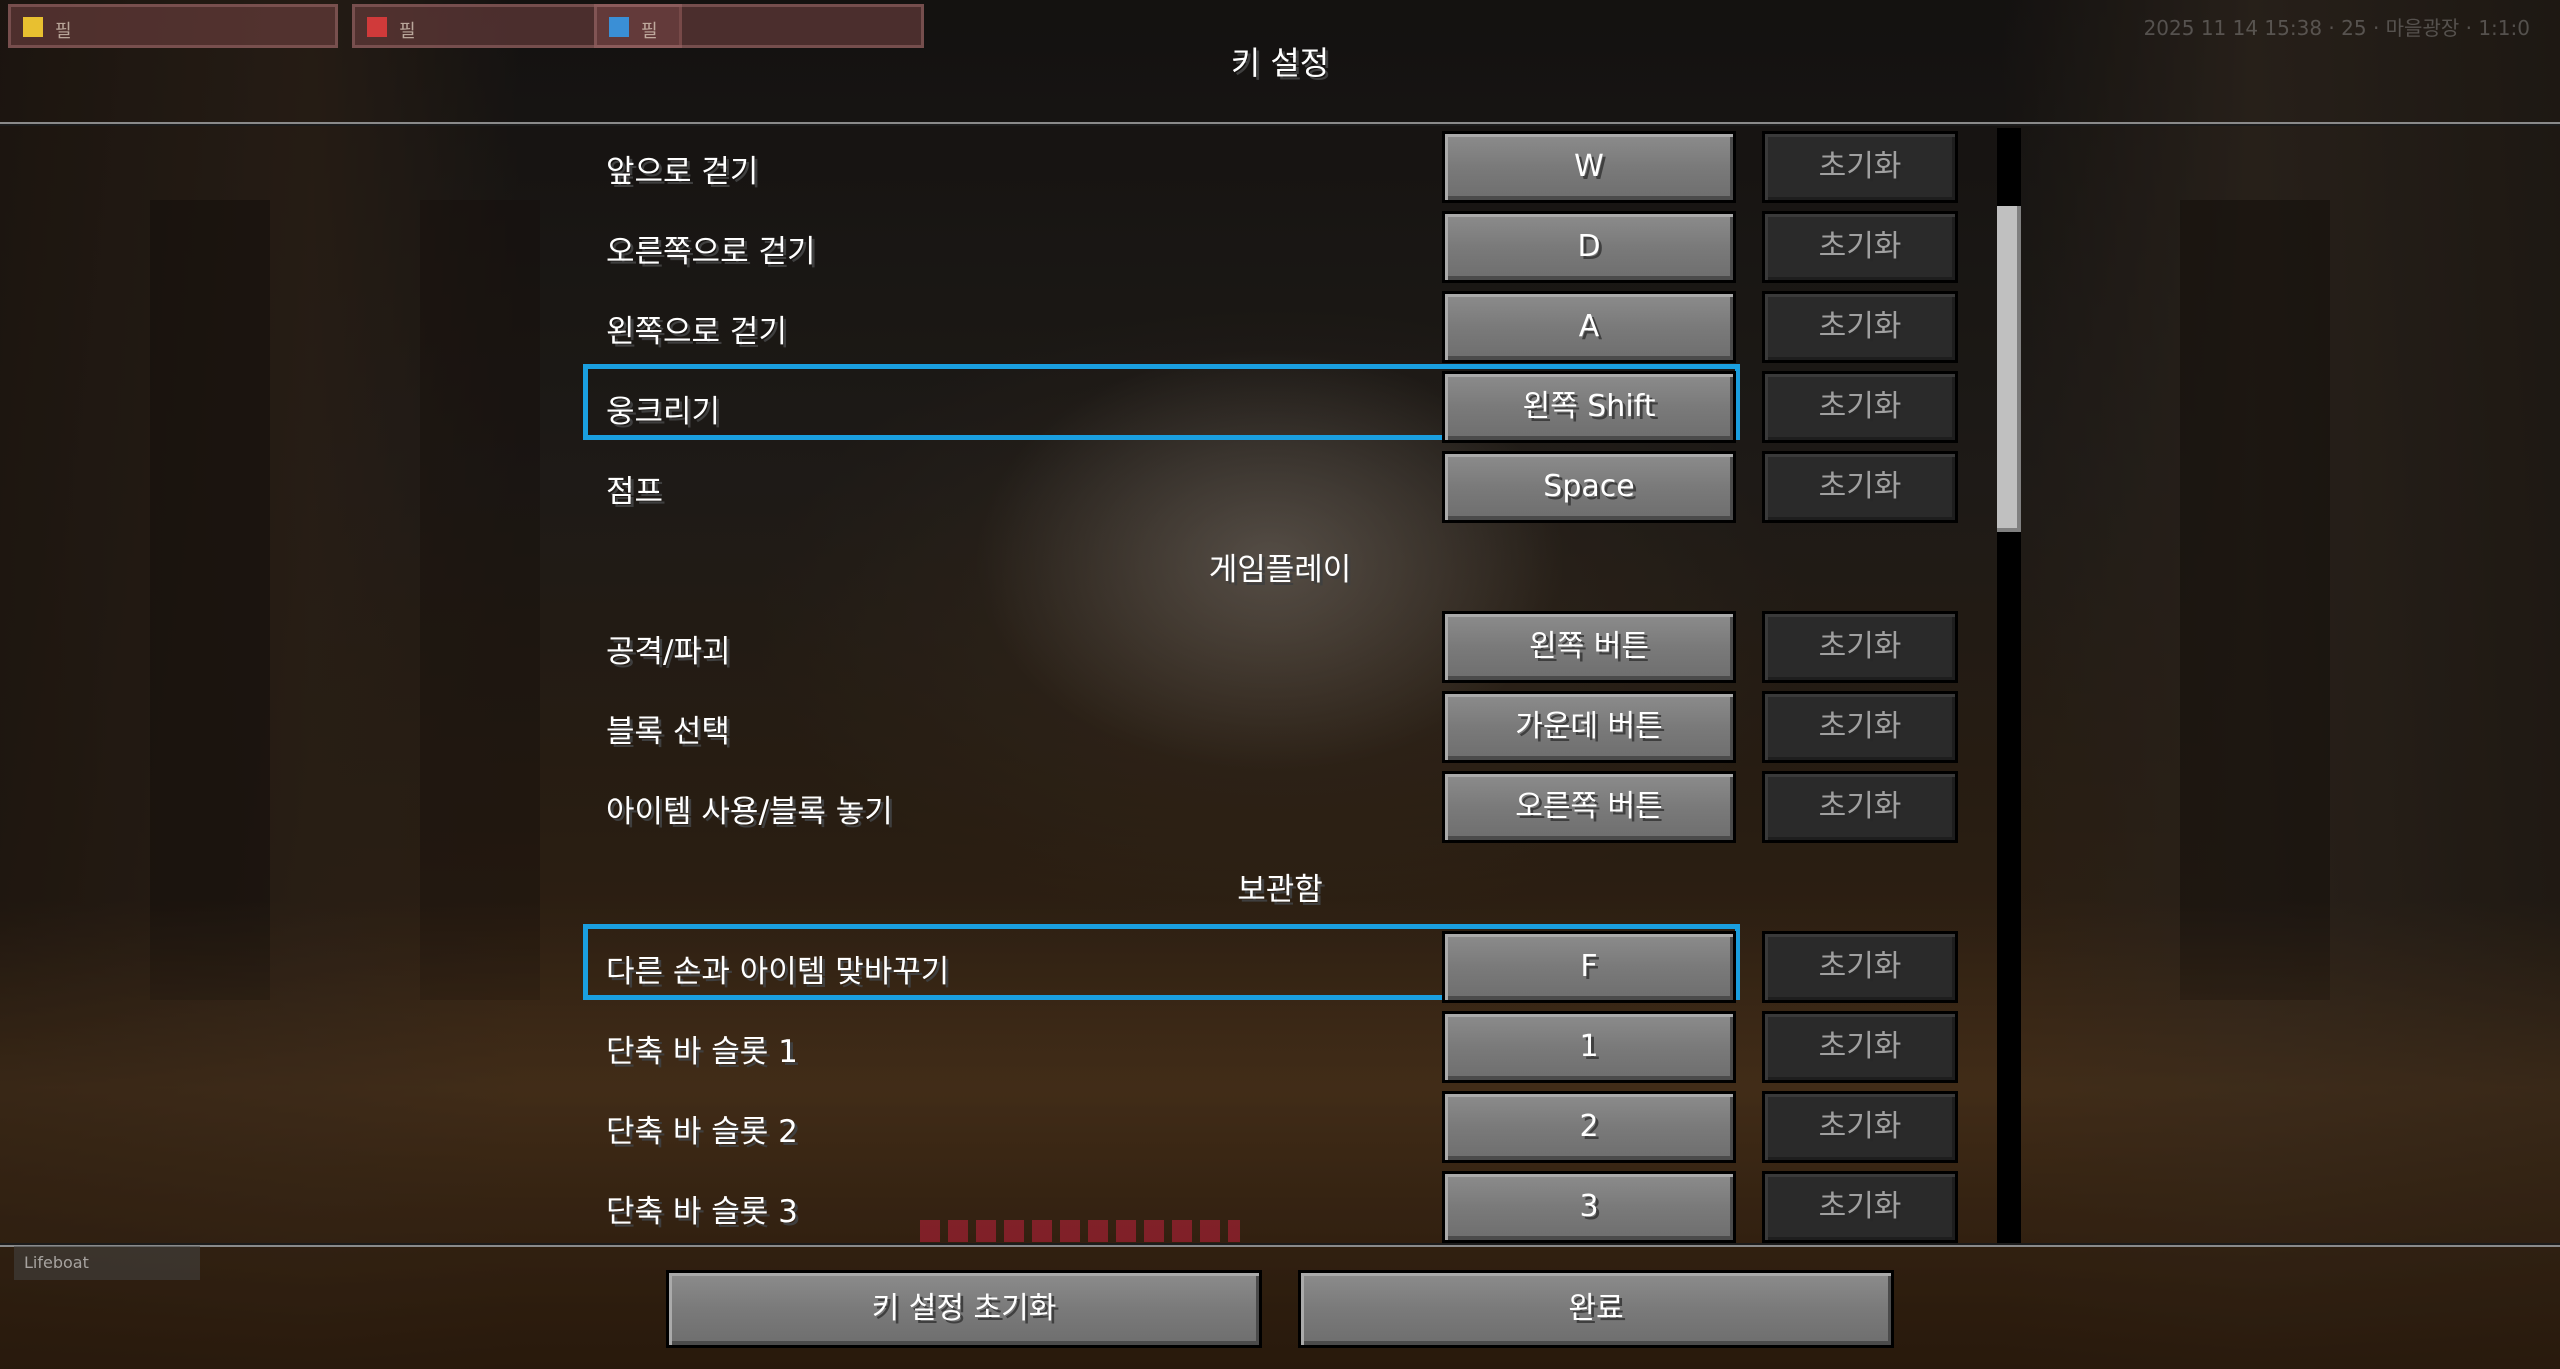 The width and height of the screenshot is (2560, 1369). Describe the element at coordinates (1280, 328) in the screenshot. I see `keybind-row-left: 왼쪽으로 걷기 A 초기화` at that location.